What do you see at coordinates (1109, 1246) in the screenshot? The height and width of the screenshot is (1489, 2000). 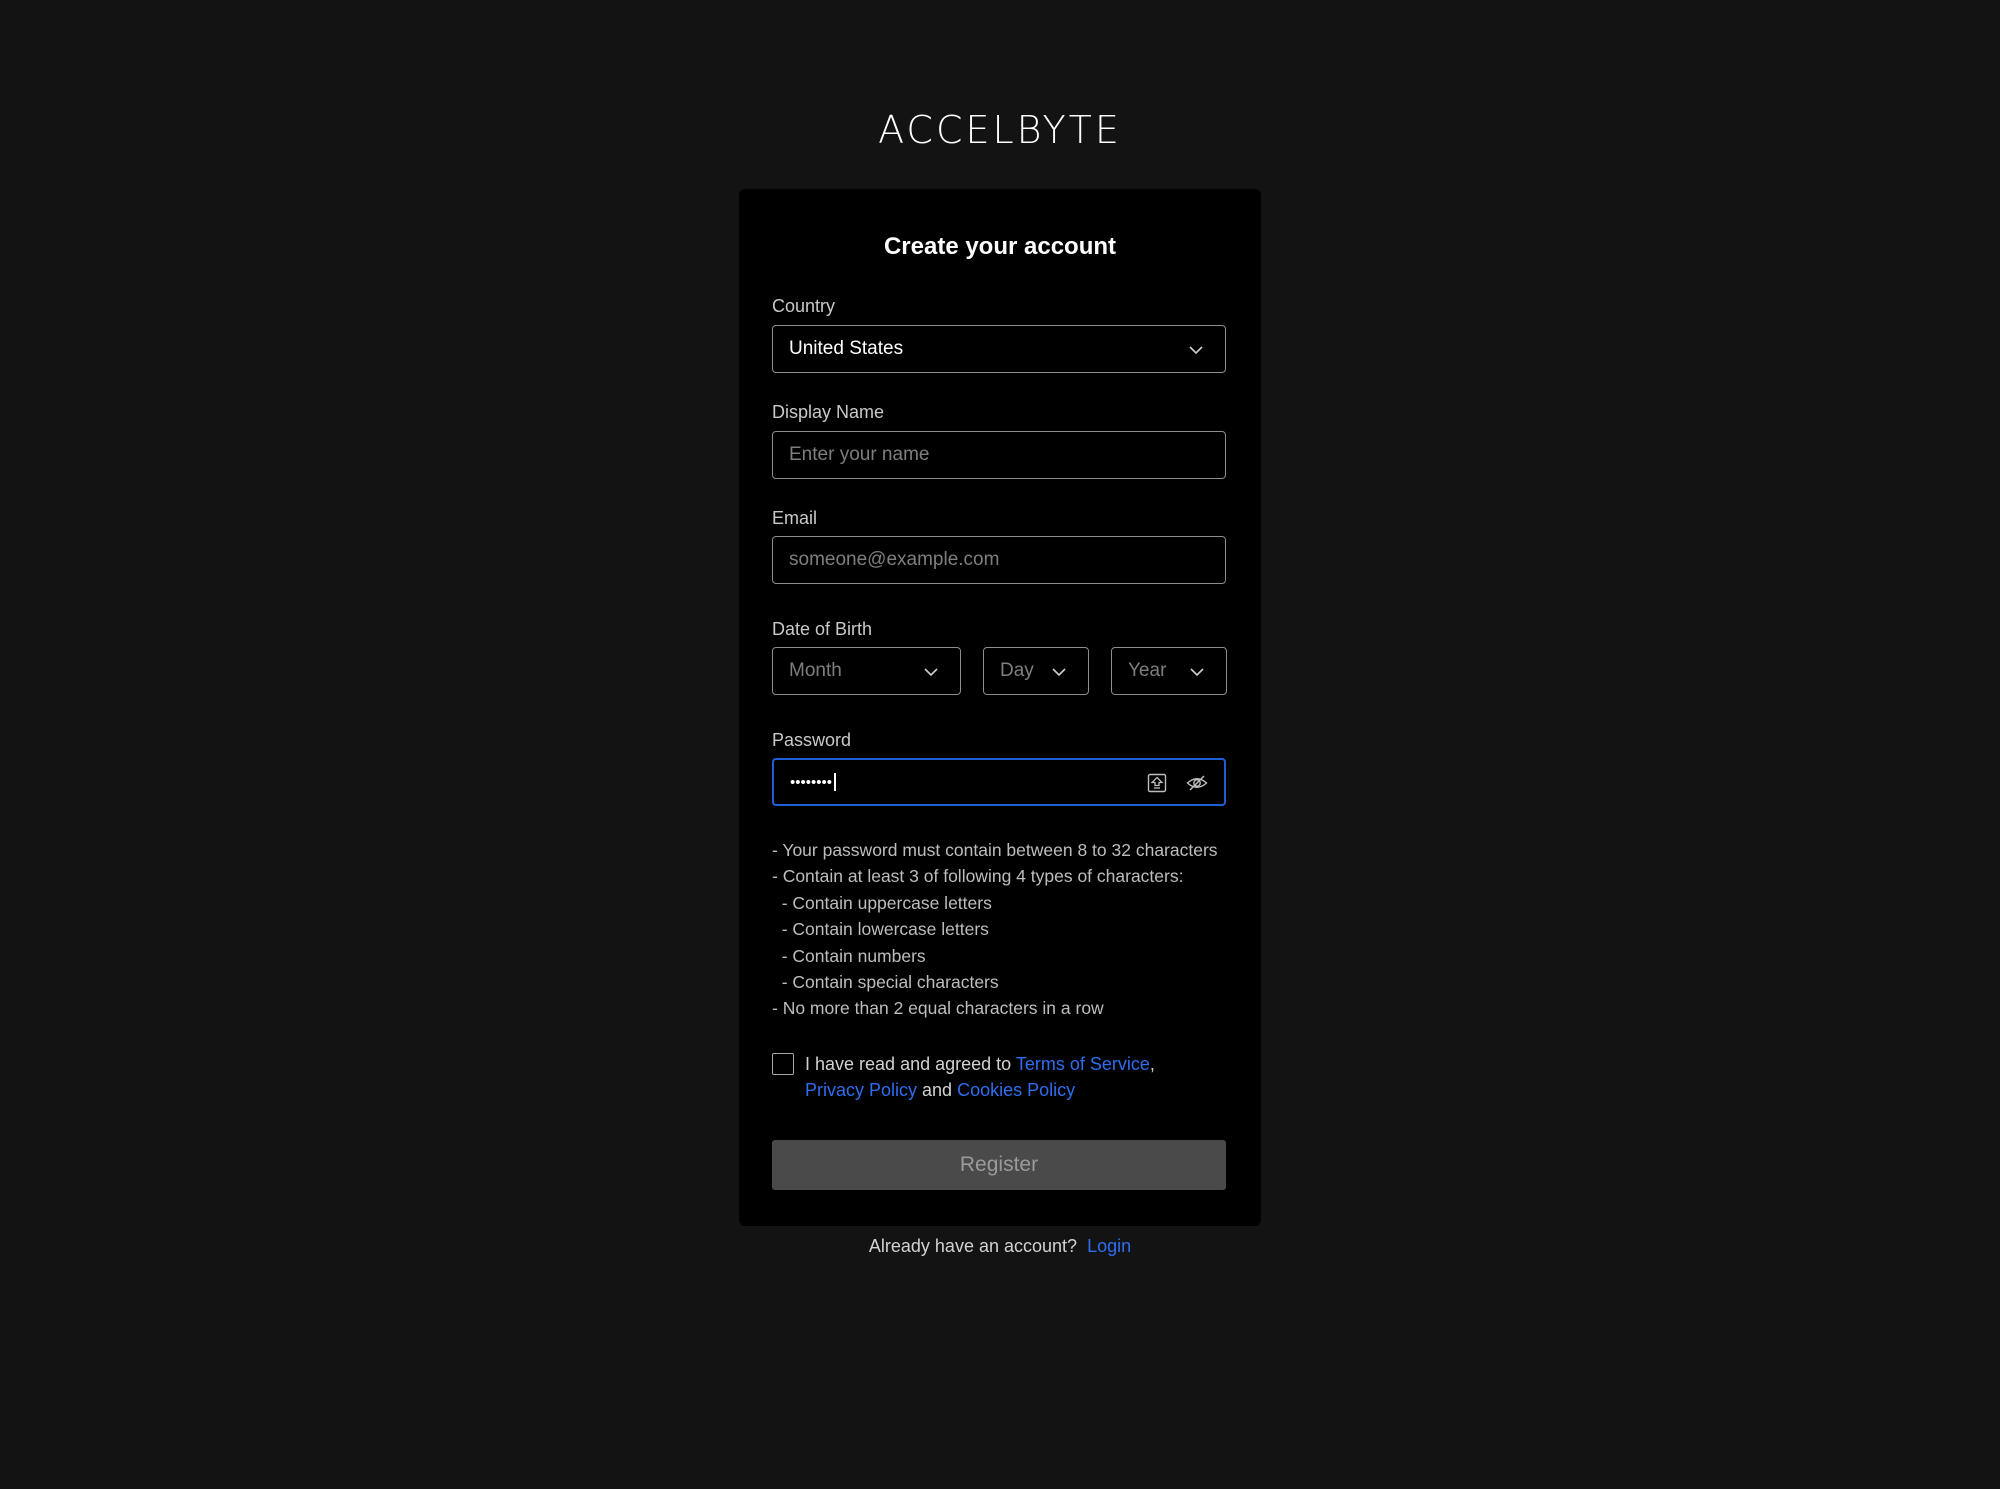 I see `login-link: Login` at bounding box center [1109, 1246].